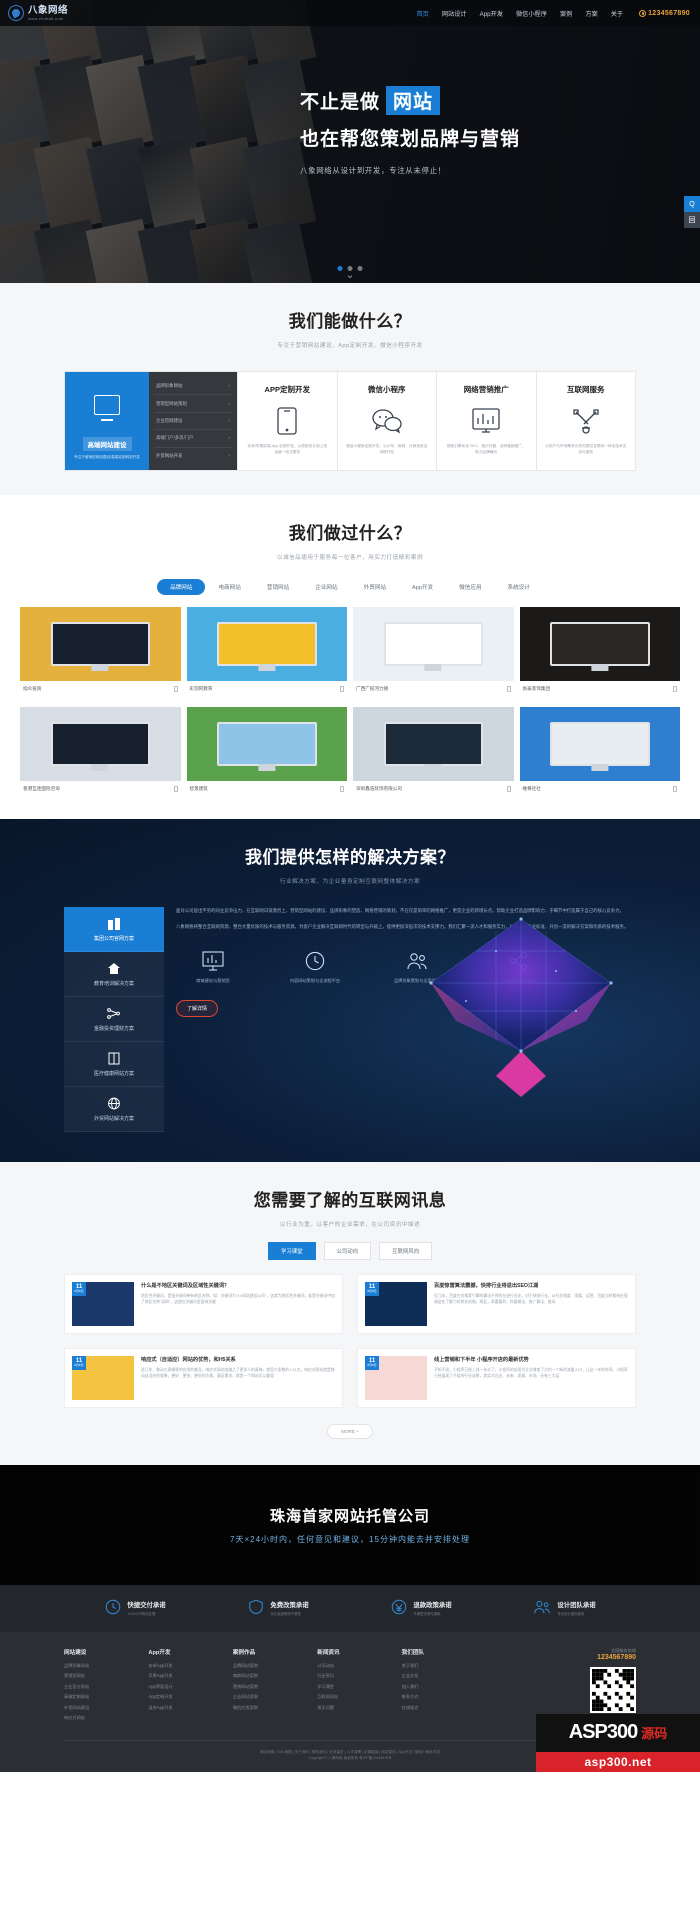 The height and width of the screenshot is (1918, 700). What do you see at coordinates (519, 587) in the screenshot?
I see `case-tab: 系统设计` at bounding box center [519, 587].